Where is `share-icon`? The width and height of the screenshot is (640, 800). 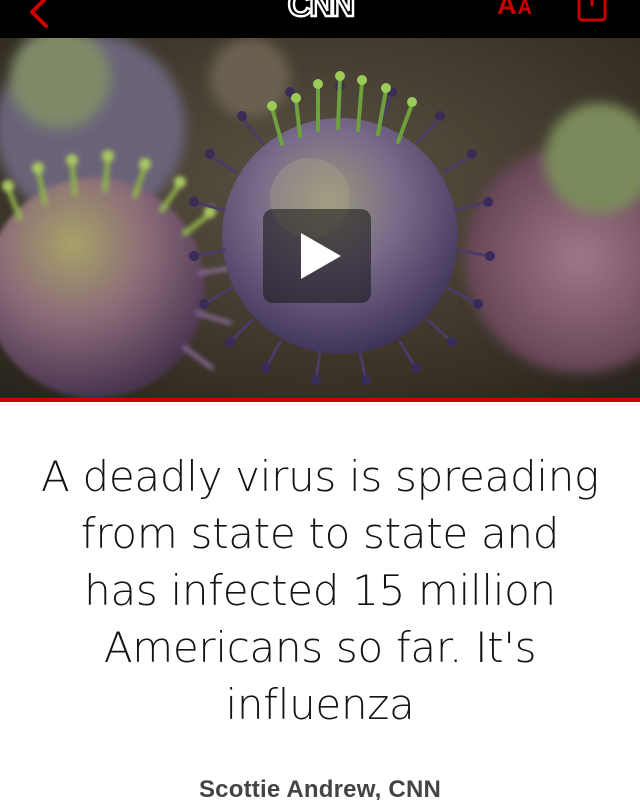 share-icon is located at coordinates (592, 11).